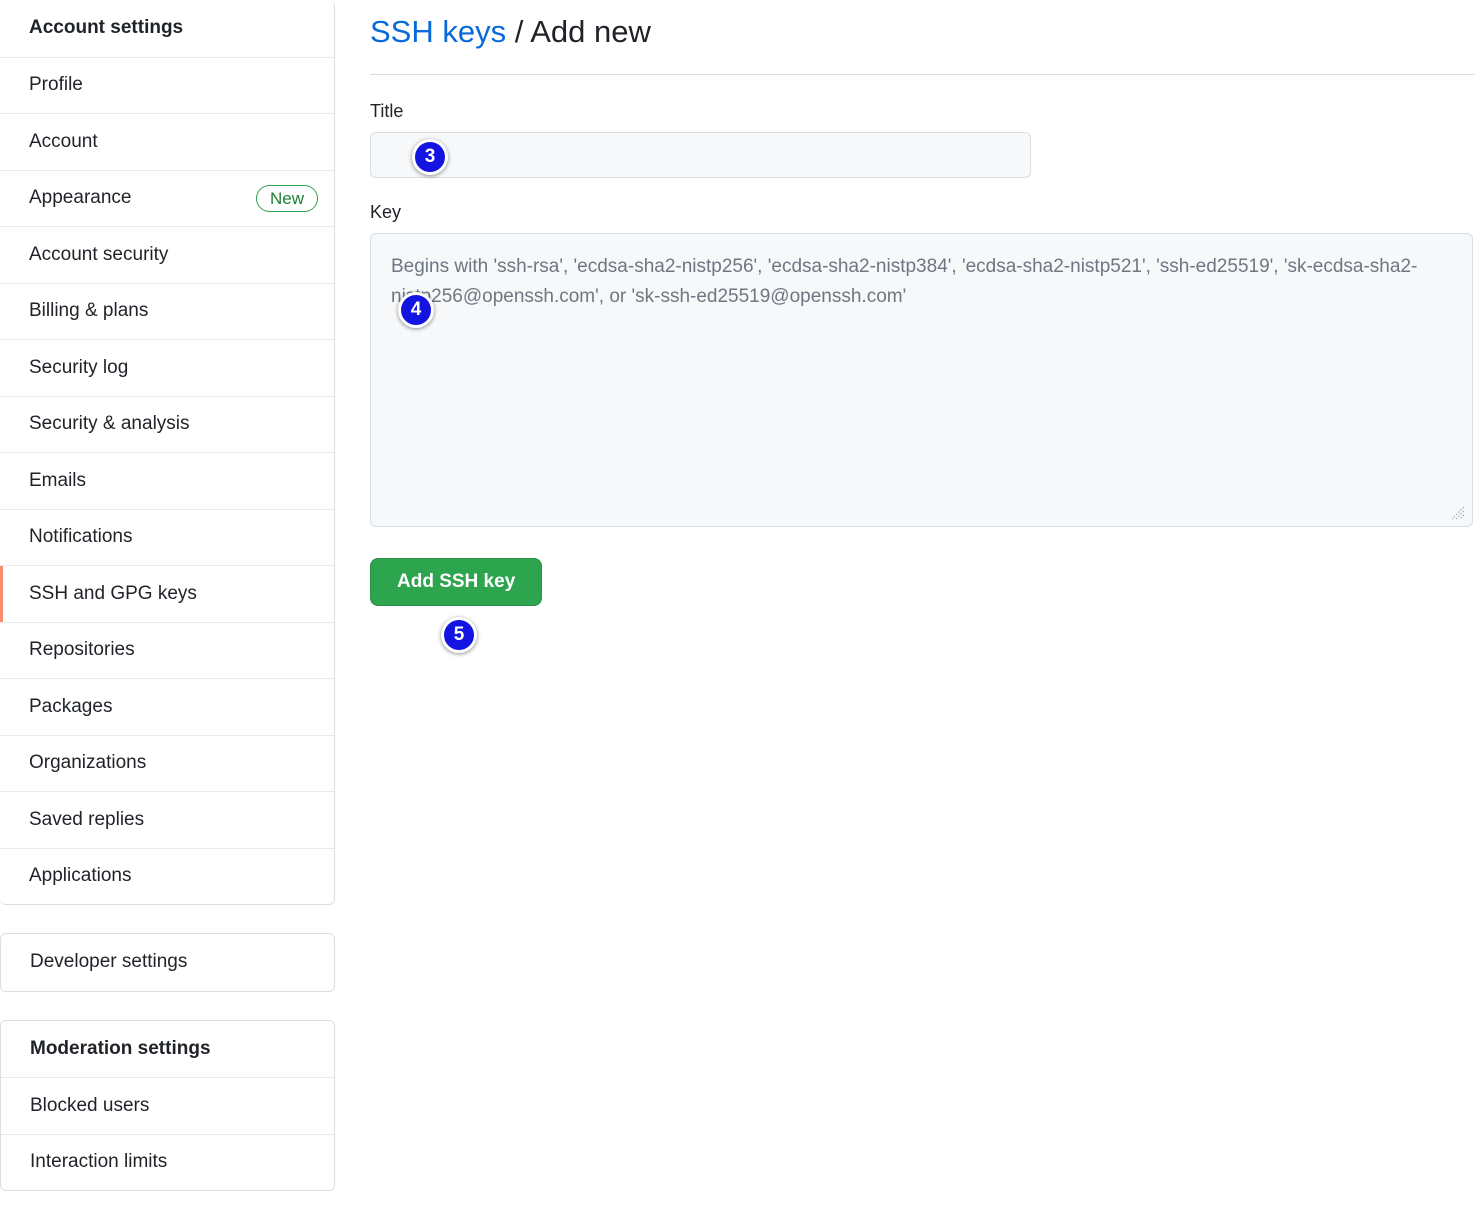  What do you see at coordinates (167, 875) in the screenshot?
I see `sidebar-item-applications: Applications` at bounding box center [167, 875].